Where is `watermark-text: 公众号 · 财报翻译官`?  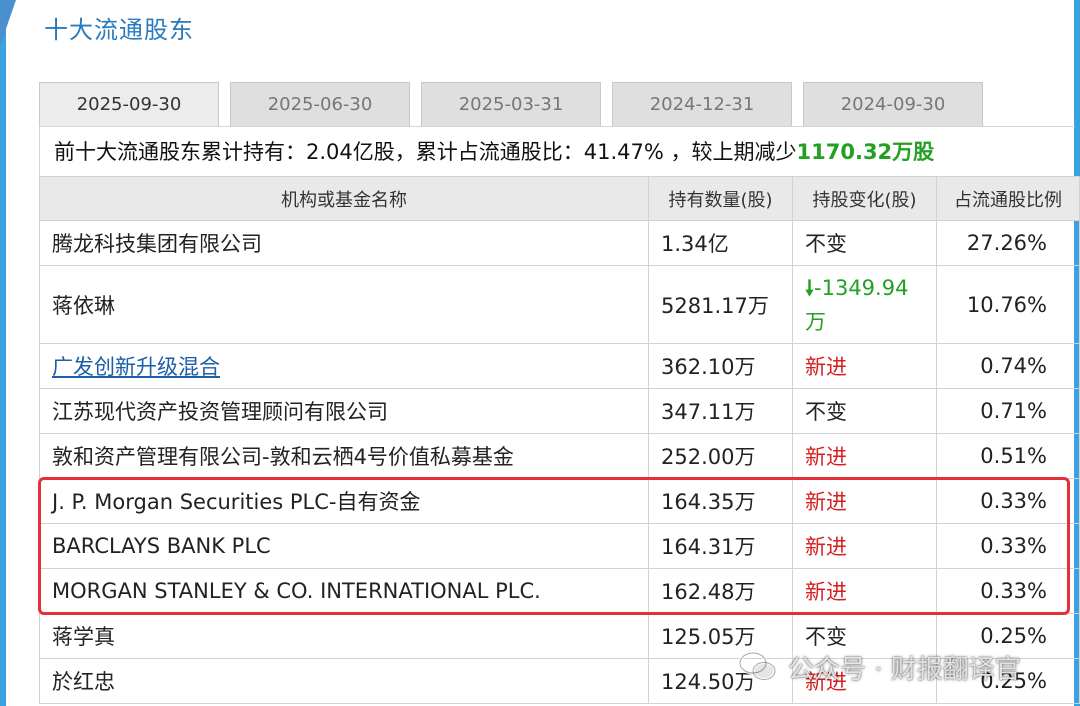
watermark-text: 公众号 · 财报翻译官 is located at coordinates (904, 669).